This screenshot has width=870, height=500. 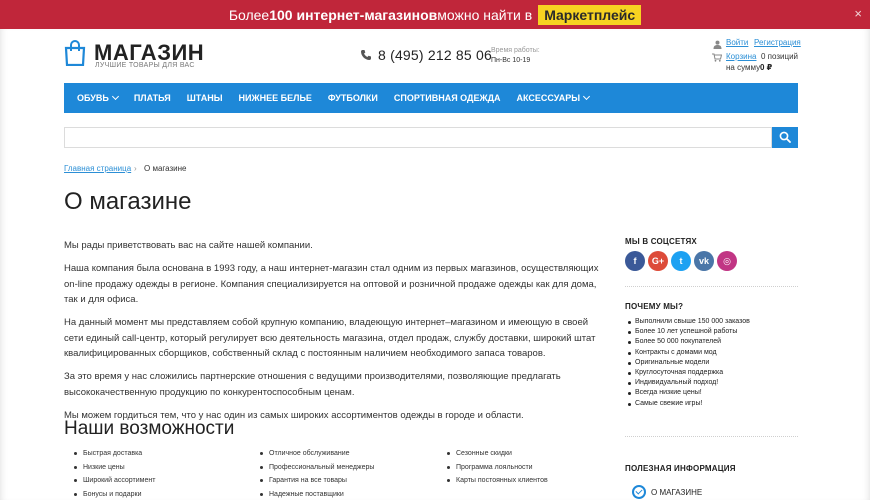 I want to click on nav-item-pants: ШТАНЫ, so click(x=205, y=98).